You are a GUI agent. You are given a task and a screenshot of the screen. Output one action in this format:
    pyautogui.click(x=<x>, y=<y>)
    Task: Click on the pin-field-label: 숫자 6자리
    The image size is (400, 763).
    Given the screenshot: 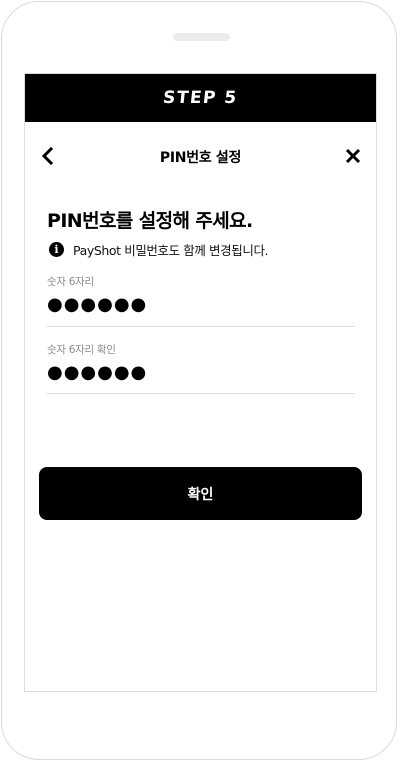 What is the action you would take?
    pyautogui.click(x=70, y=282)
    